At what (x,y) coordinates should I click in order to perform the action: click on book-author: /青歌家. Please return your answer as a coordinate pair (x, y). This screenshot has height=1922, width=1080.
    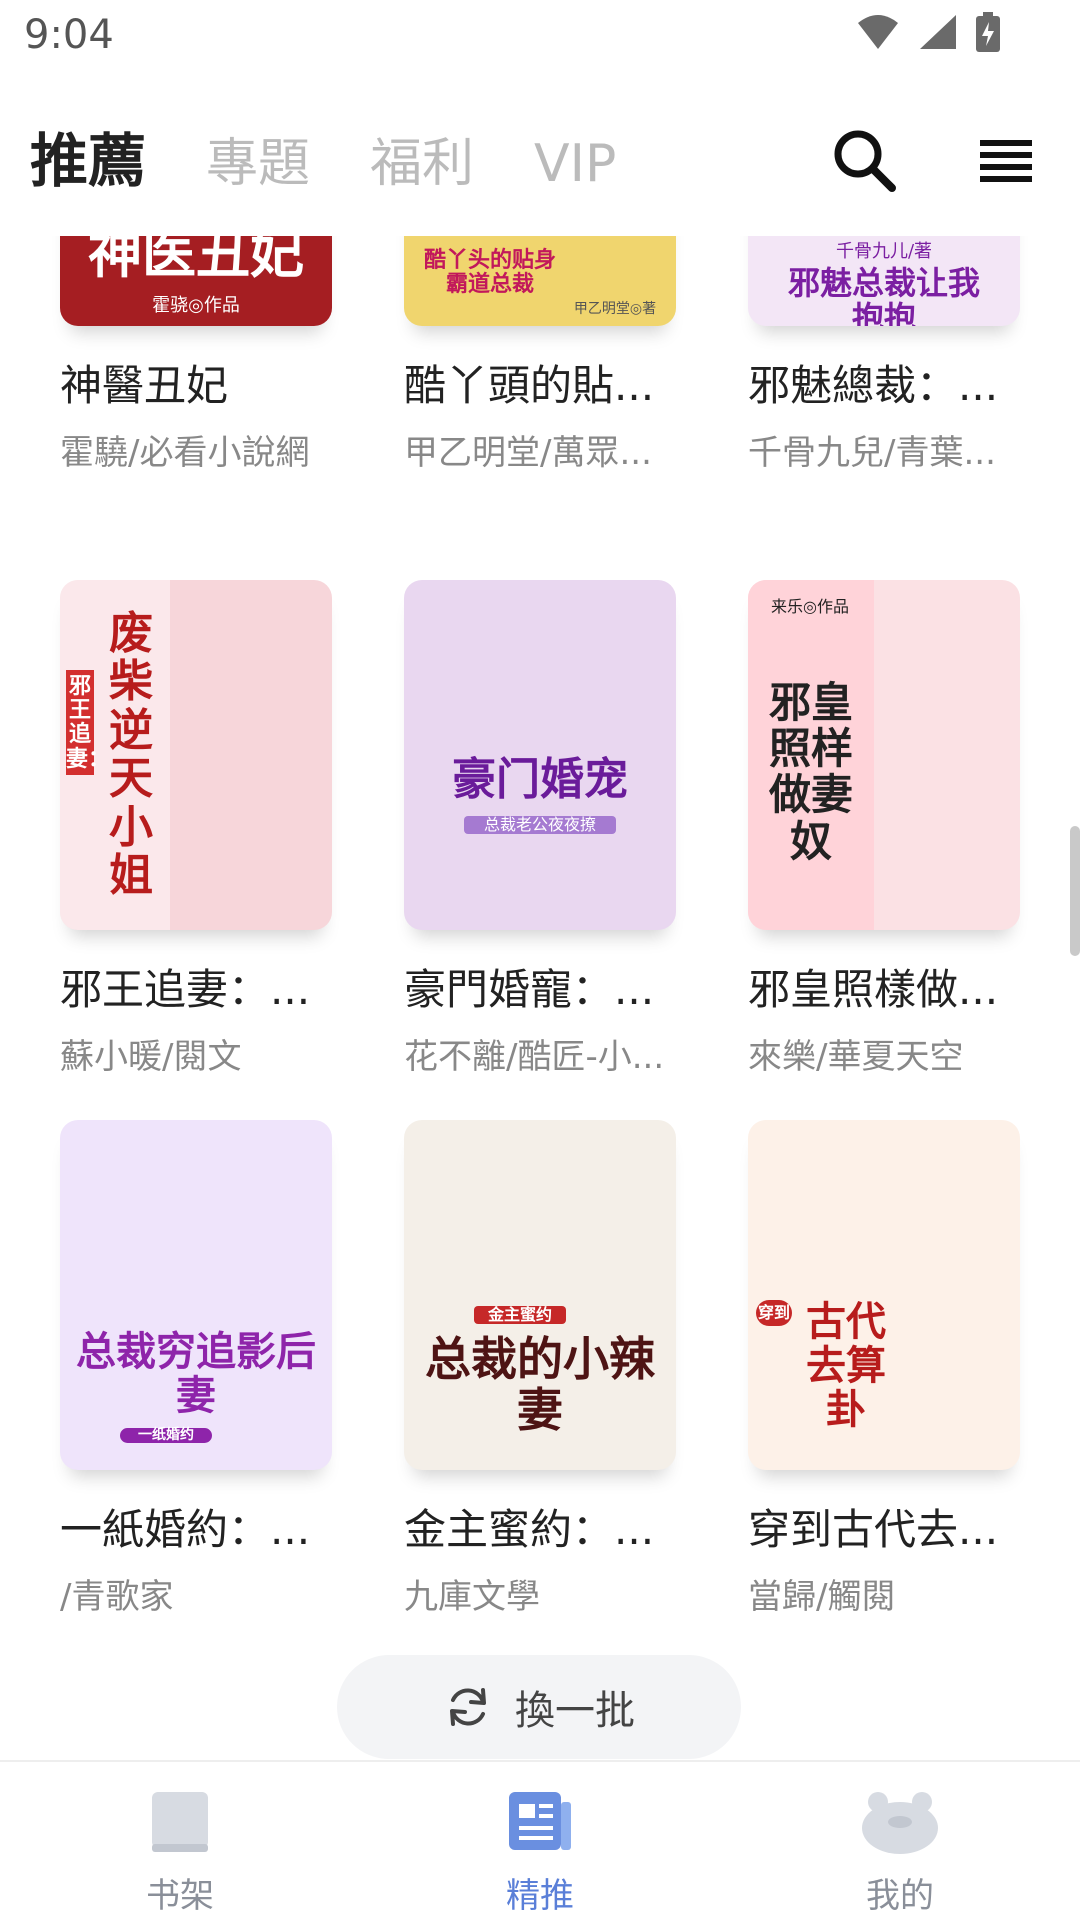
    Looking at the image, I should click on (117, 1597).